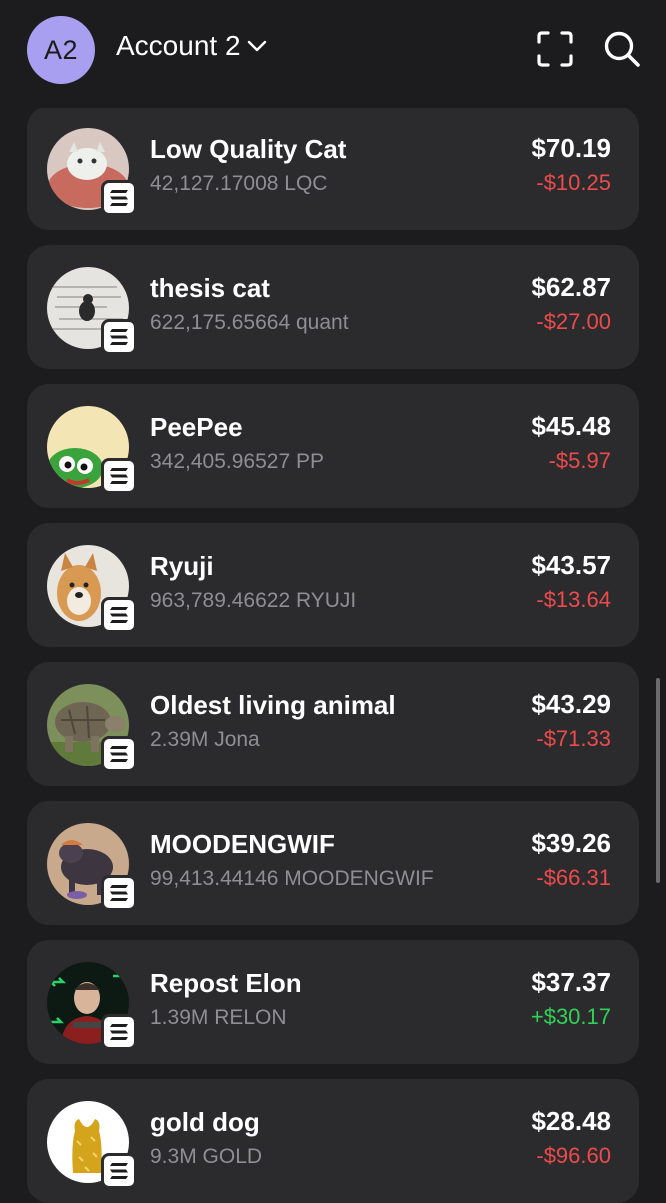 The height and width of the screenshot is (1203, 666). Describe the element at coordinates (573, 738) in the screenshot. I see `token-change: -$71.33` at that location.